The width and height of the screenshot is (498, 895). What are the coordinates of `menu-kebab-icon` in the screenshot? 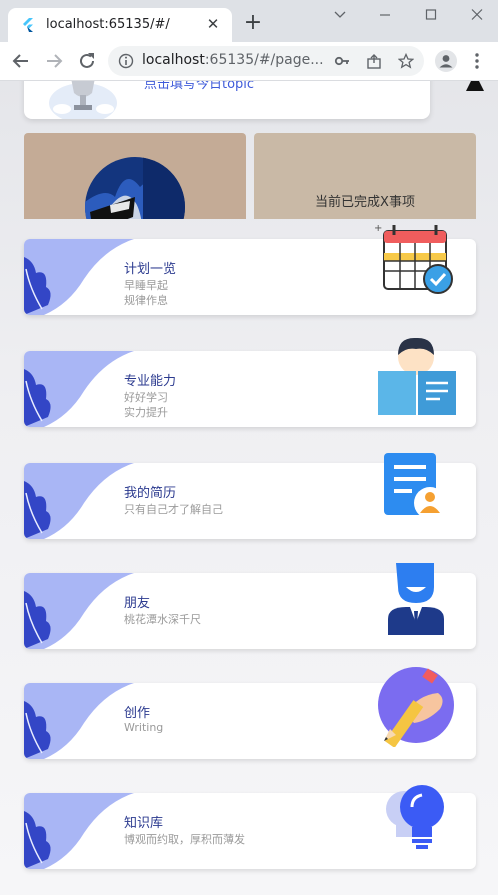 It's located at (477, 61).